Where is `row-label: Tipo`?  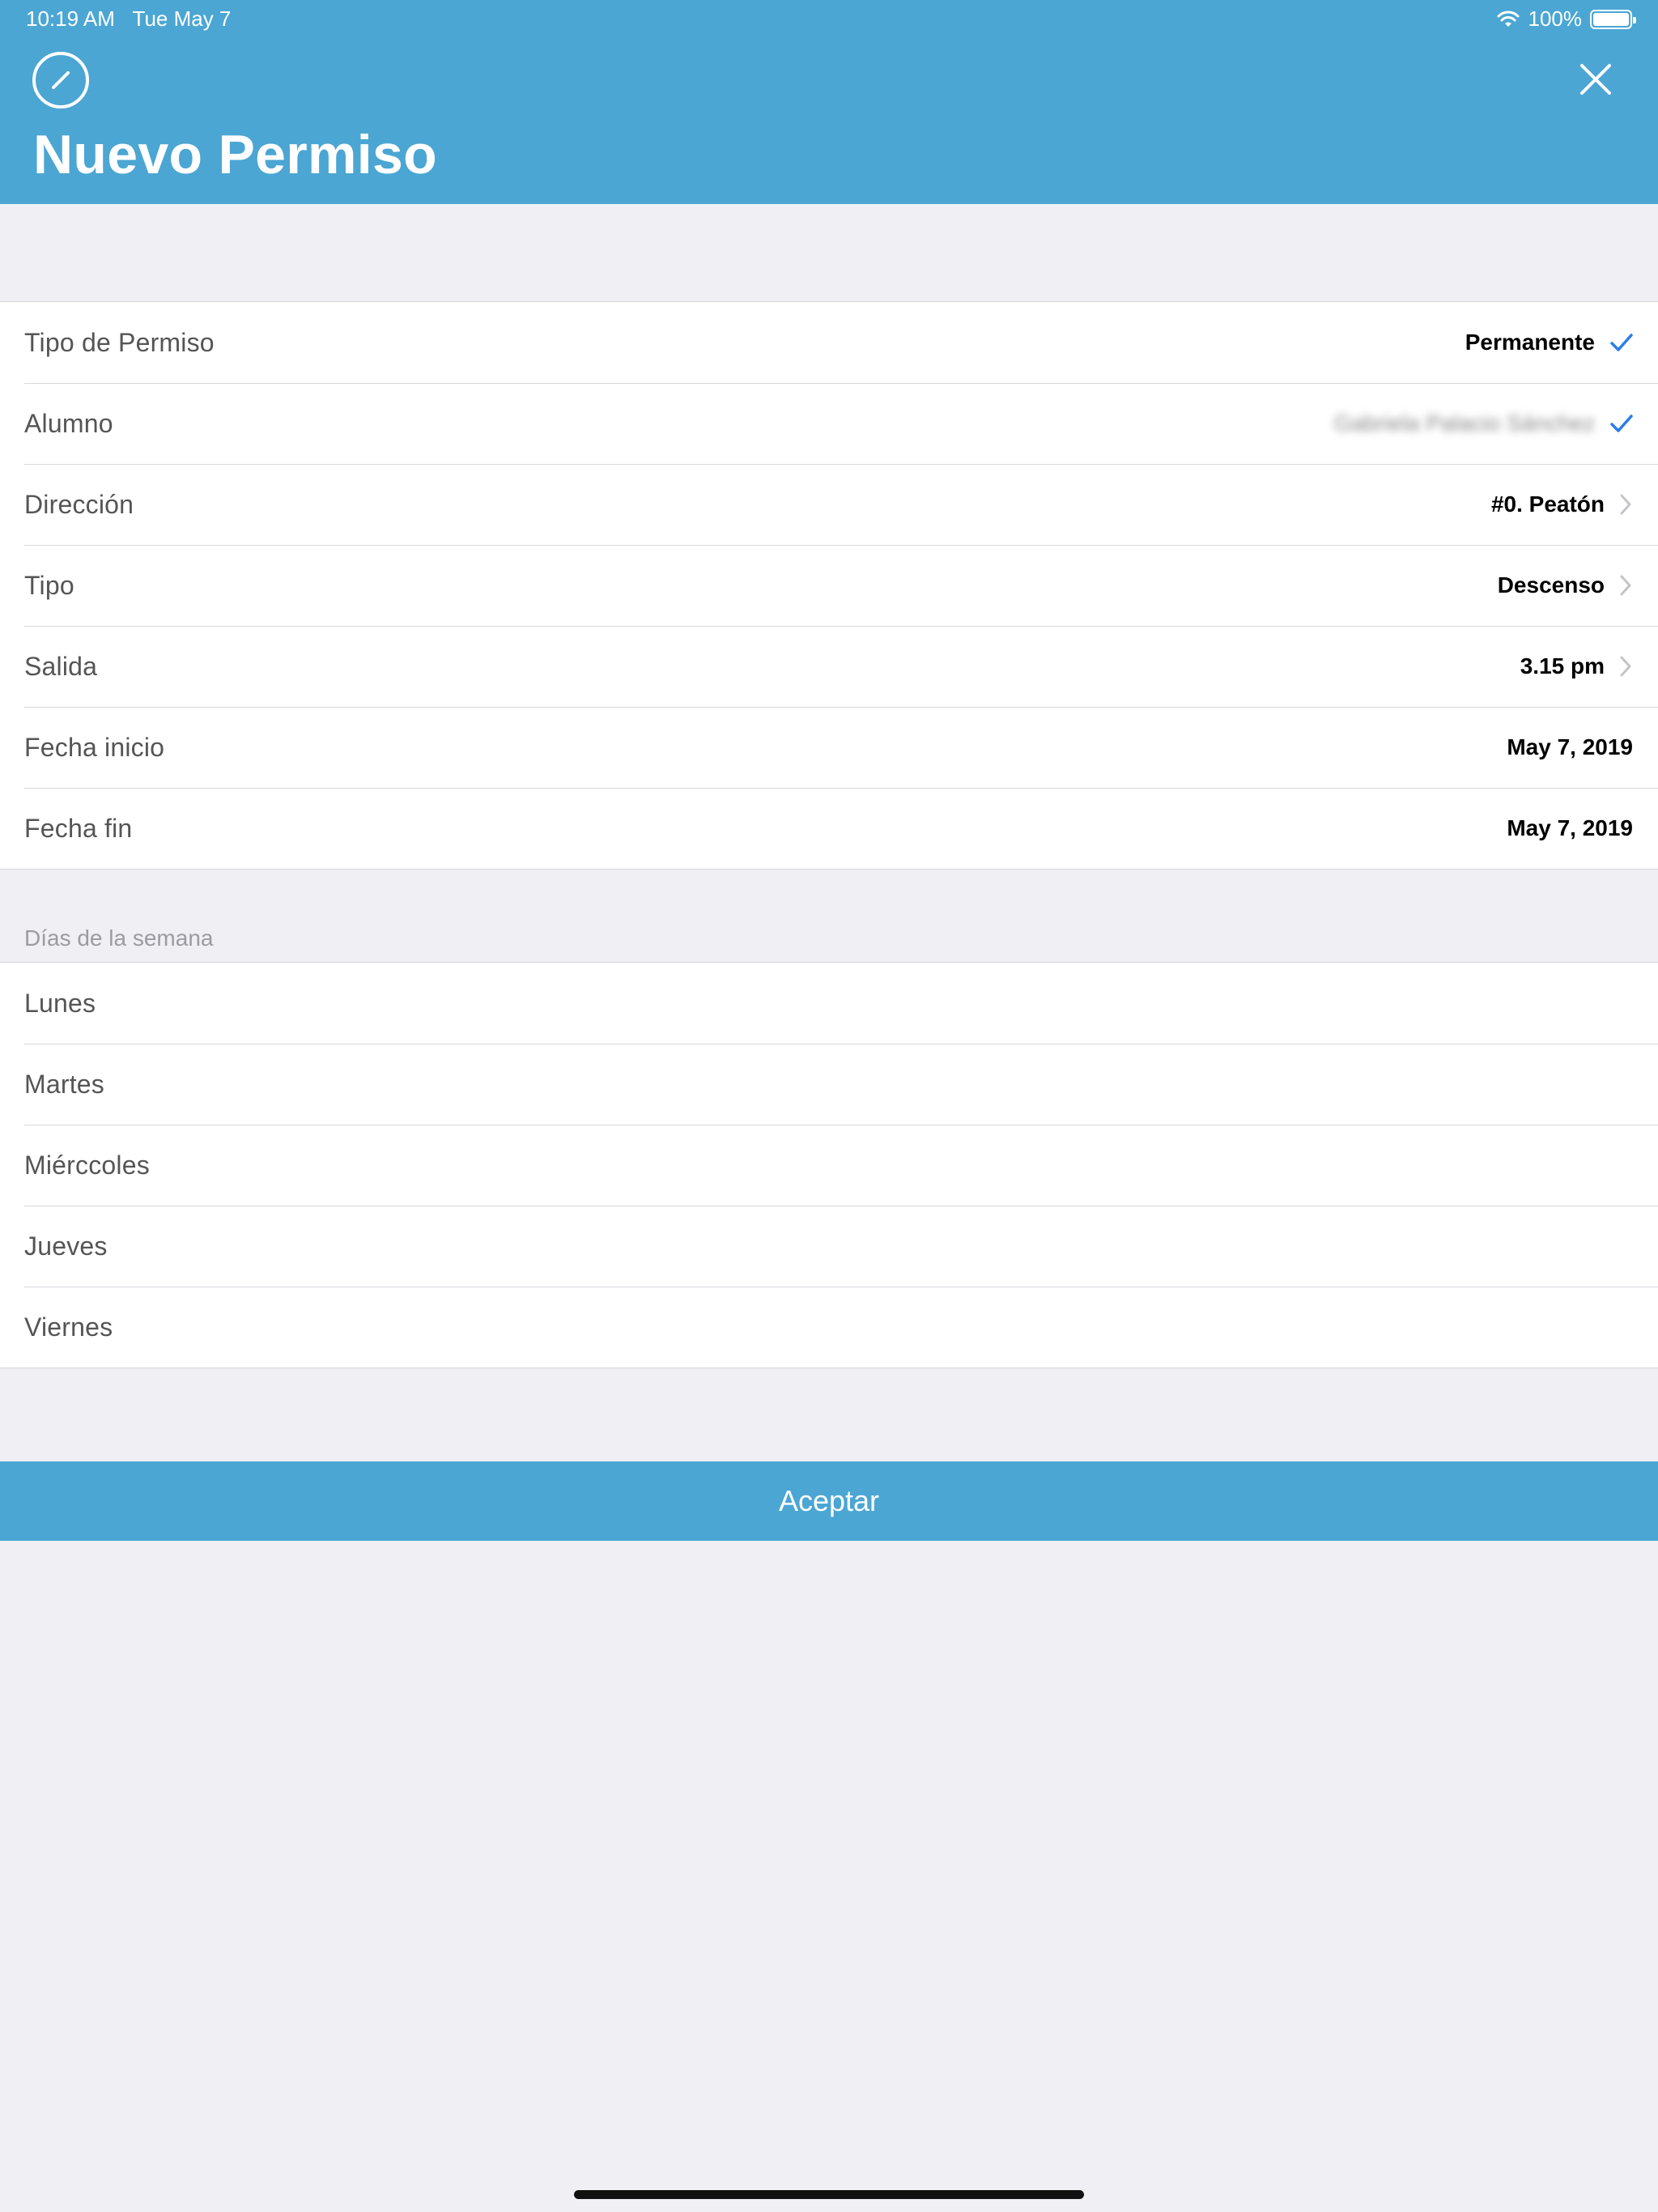
row-label: Tipo is located at coordinates (49, 585).